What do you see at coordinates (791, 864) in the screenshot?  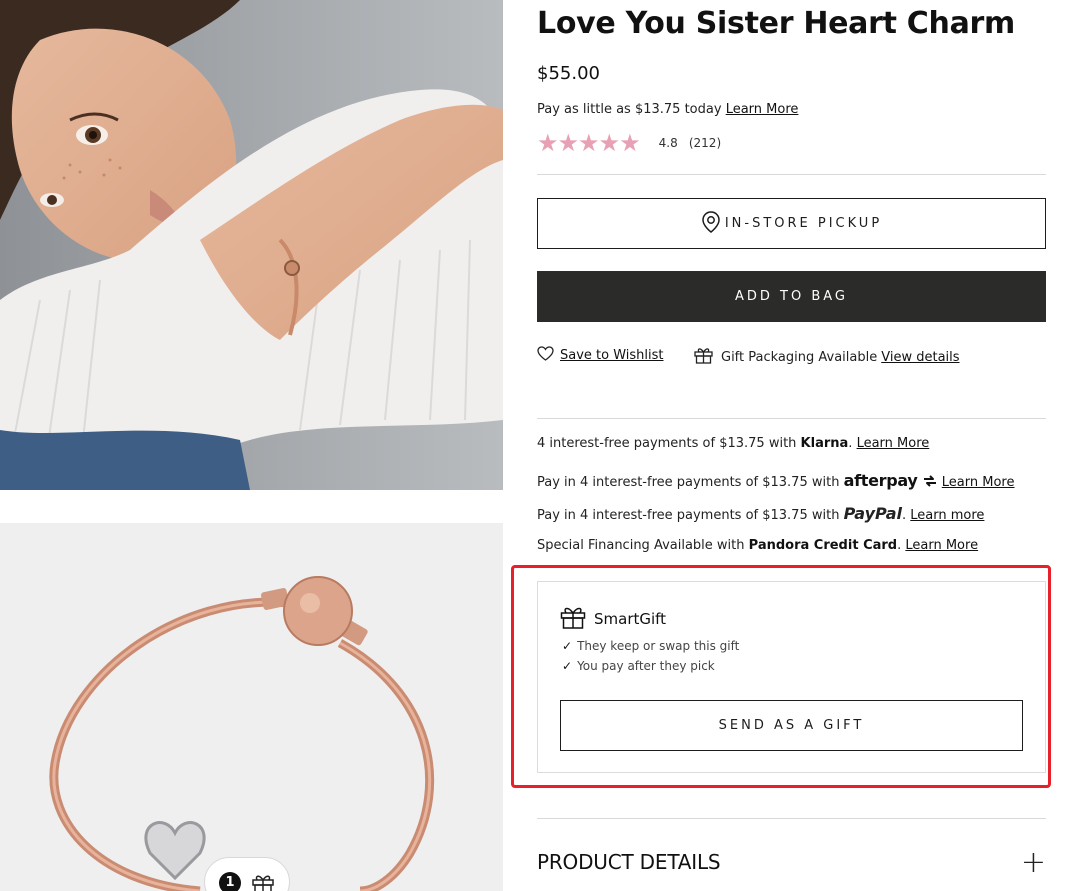 I see `product-details-accordion: PRODUCT DETAILS +` at bounding box center [791, 864].